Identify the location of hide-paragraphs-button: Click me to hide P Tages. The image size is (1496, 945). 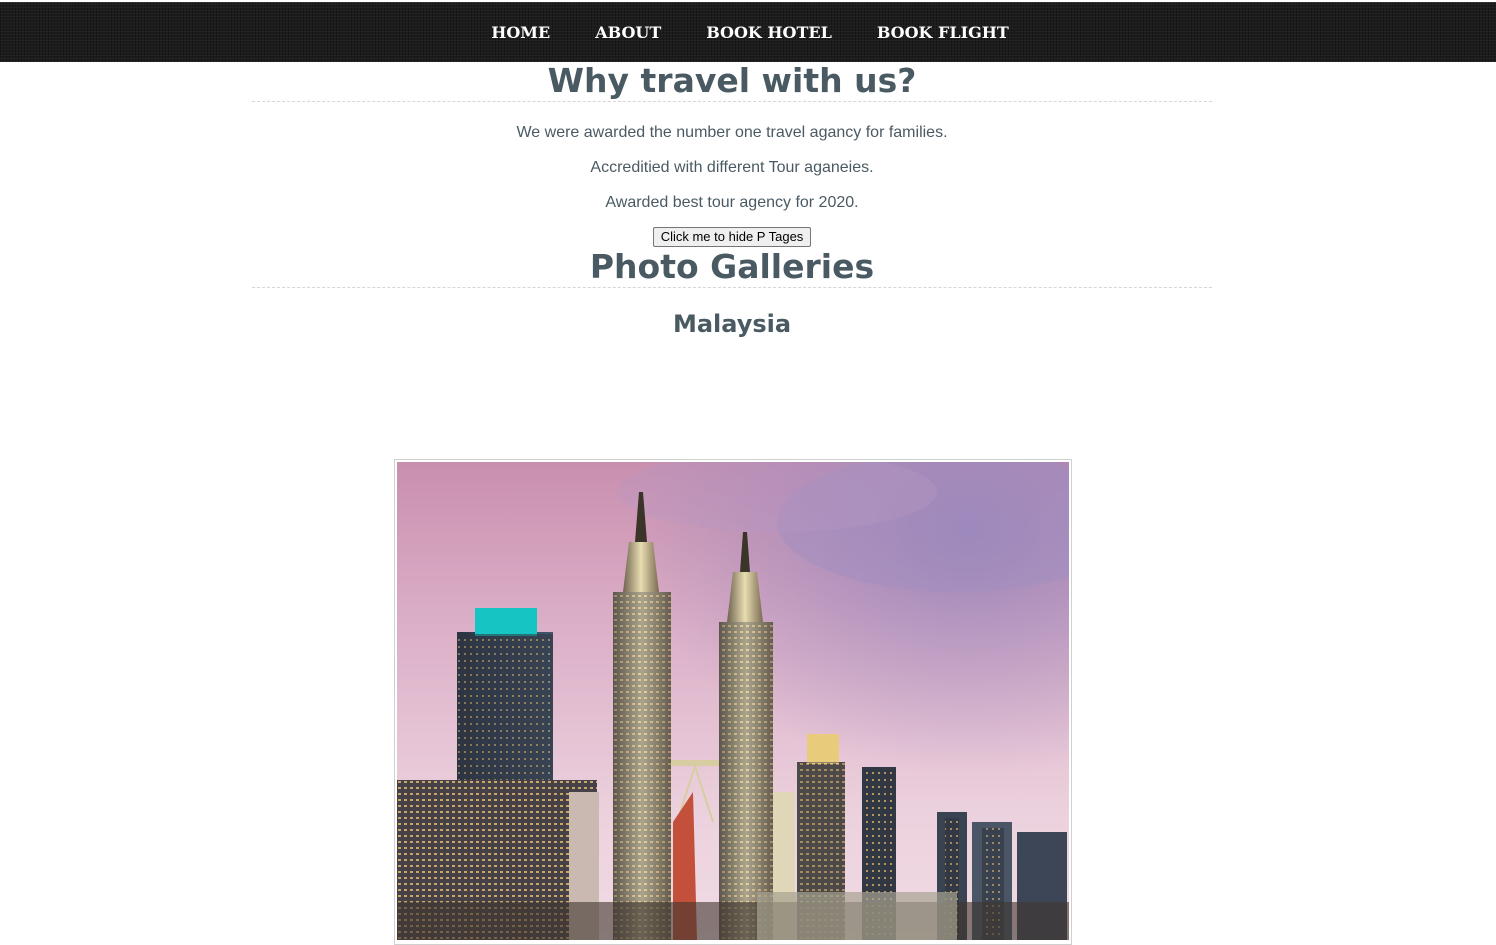
(732, 237).